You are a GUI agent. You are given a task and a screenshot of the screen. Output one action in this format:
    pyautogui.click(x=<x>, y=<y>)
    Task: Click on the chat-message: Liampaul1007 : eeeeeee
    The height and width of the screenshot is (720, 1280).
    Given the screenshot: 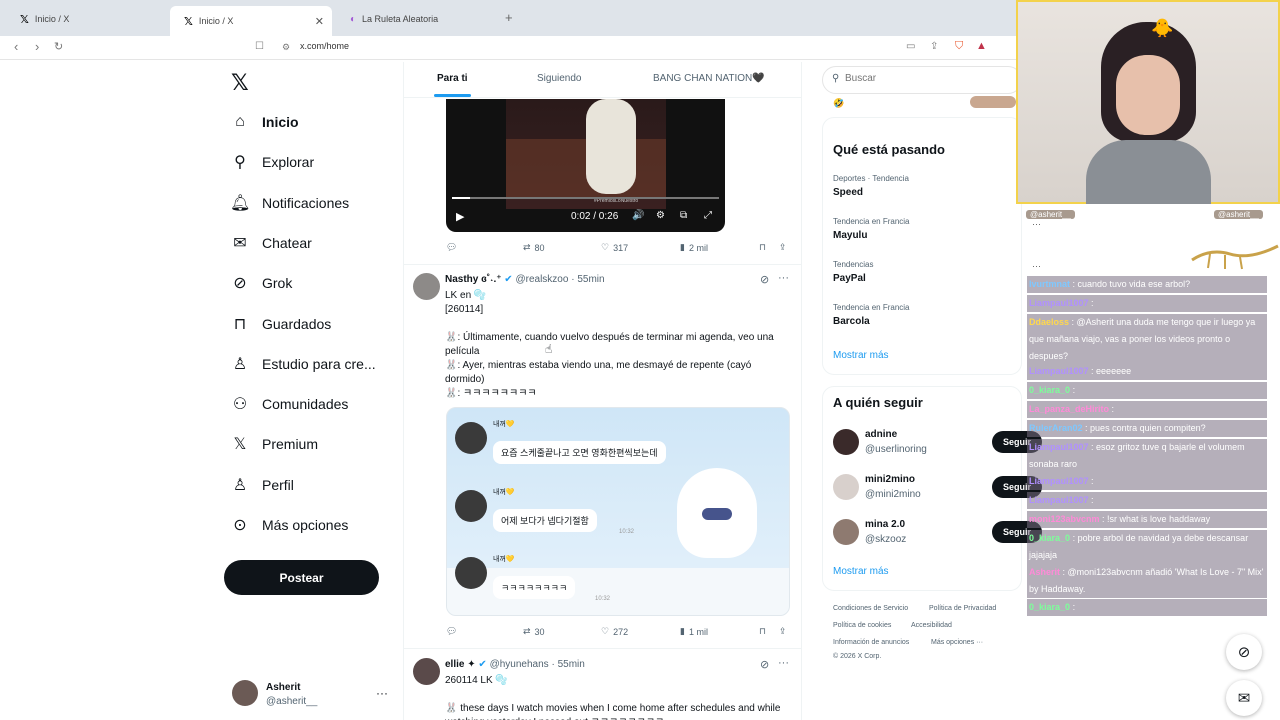 What is the action you would take?
    pyautogui.click(x=1147, y=371)
    